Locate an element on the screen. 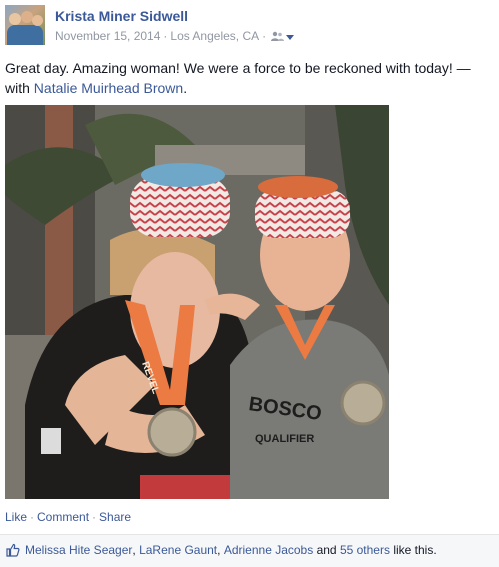 This screenshot has height=567, width=499. others-link: 55 others is located at coordinates (365, 550).